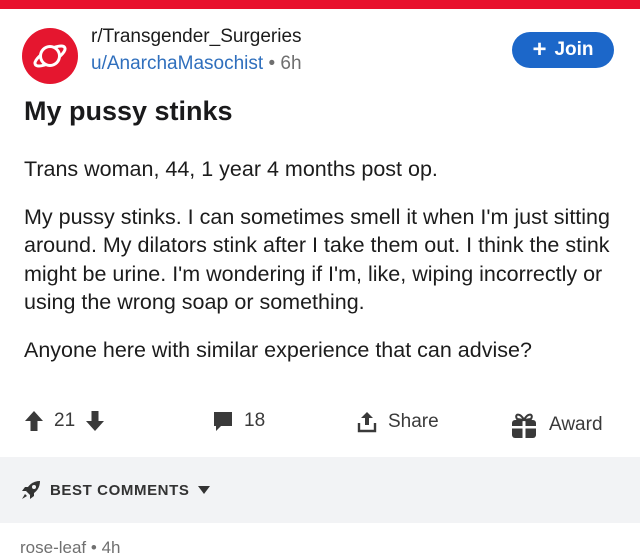  Describe the element at coordinates (574, 49) in the screenshot. I see `join-label: Join` at that location.